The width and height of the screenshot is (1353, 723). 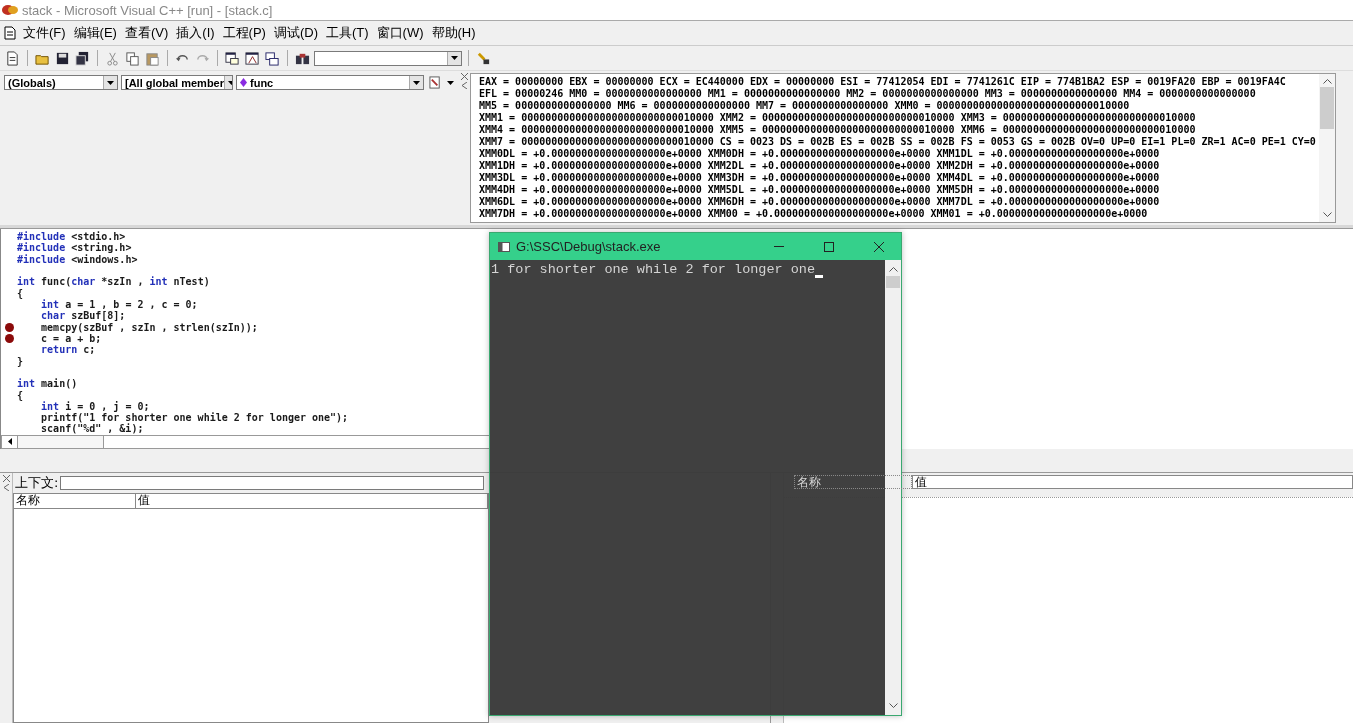 I want to click on code-line: #include <windows.h>, so click(x=77, y=259).